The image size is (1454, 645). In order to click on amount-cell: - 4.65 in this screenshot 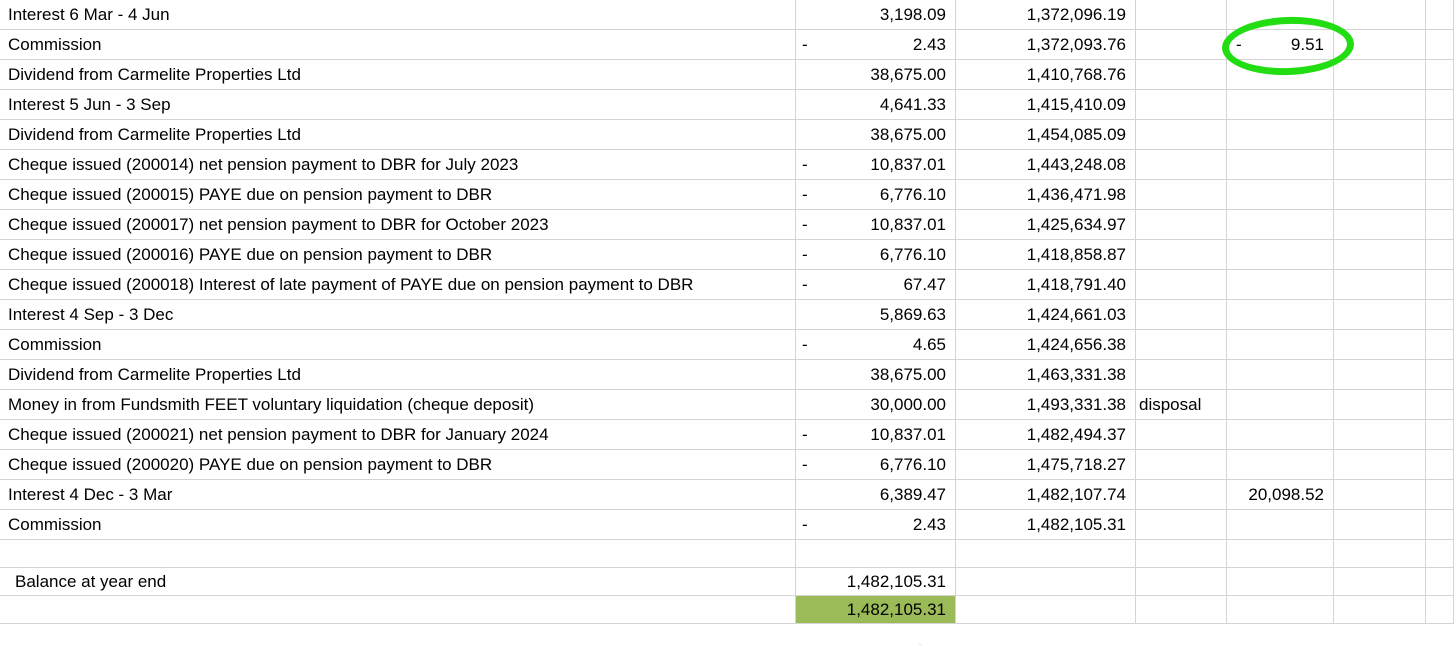, I will do `click(876, 345)`.